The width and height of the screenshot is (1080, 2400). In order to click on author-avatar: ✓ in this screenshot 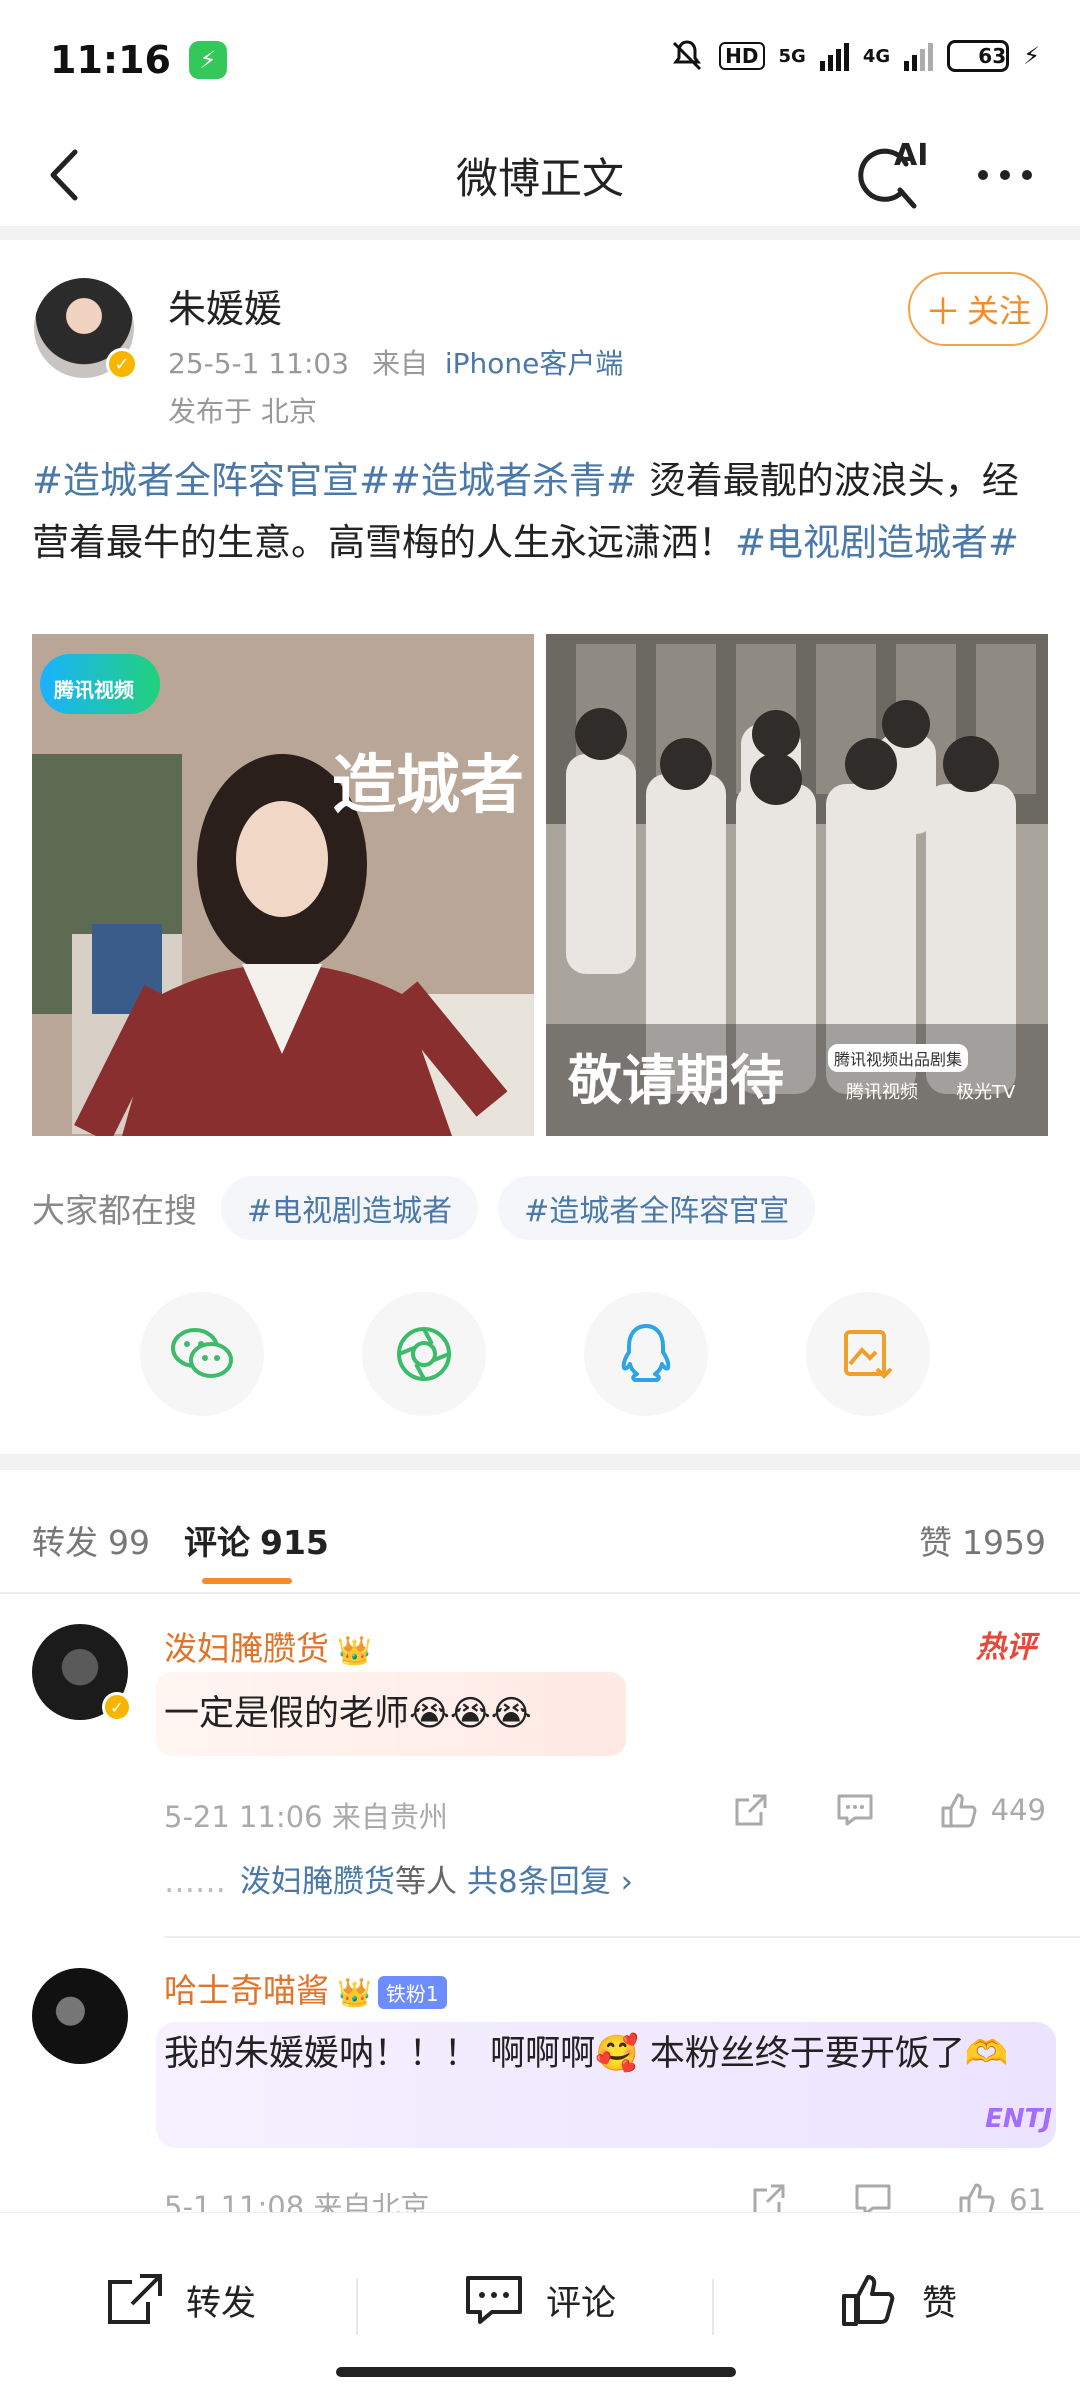, I will do `click(86, 329)`.